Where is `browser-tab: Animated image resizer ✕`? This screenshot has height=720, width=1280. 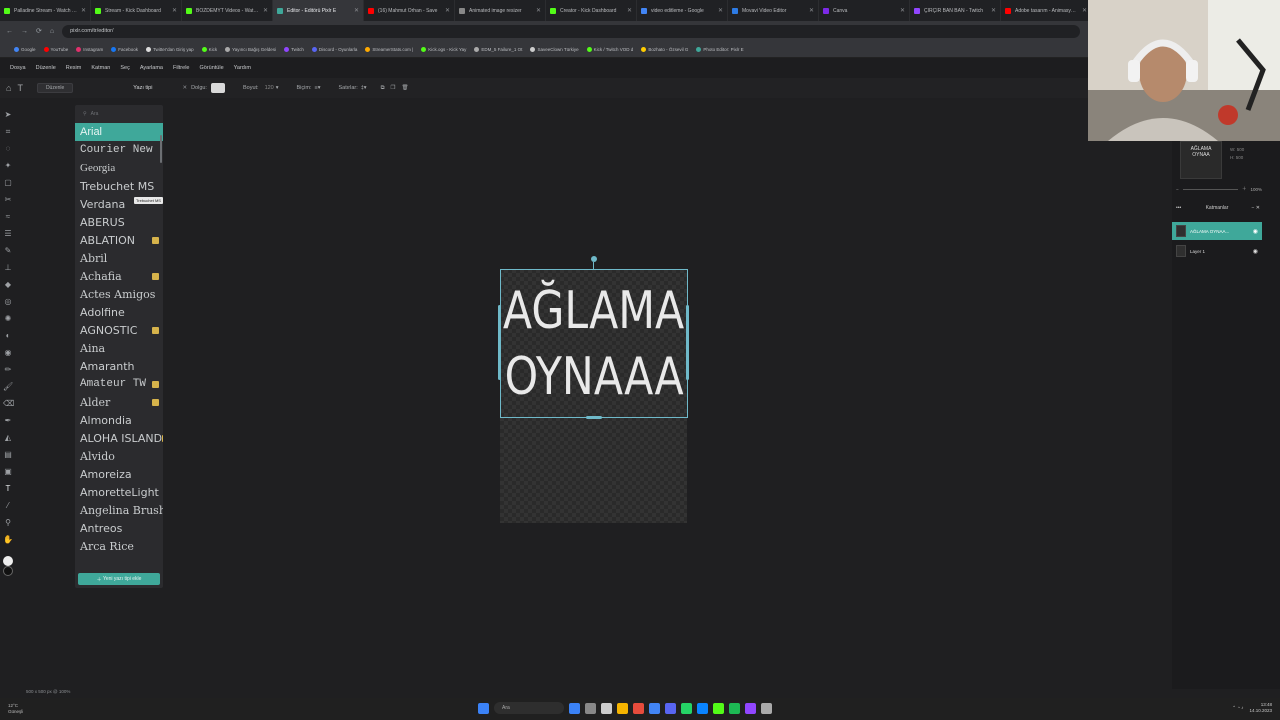 browser-tab: Animated image resizer ✕ is located at coordinates (500, 10).